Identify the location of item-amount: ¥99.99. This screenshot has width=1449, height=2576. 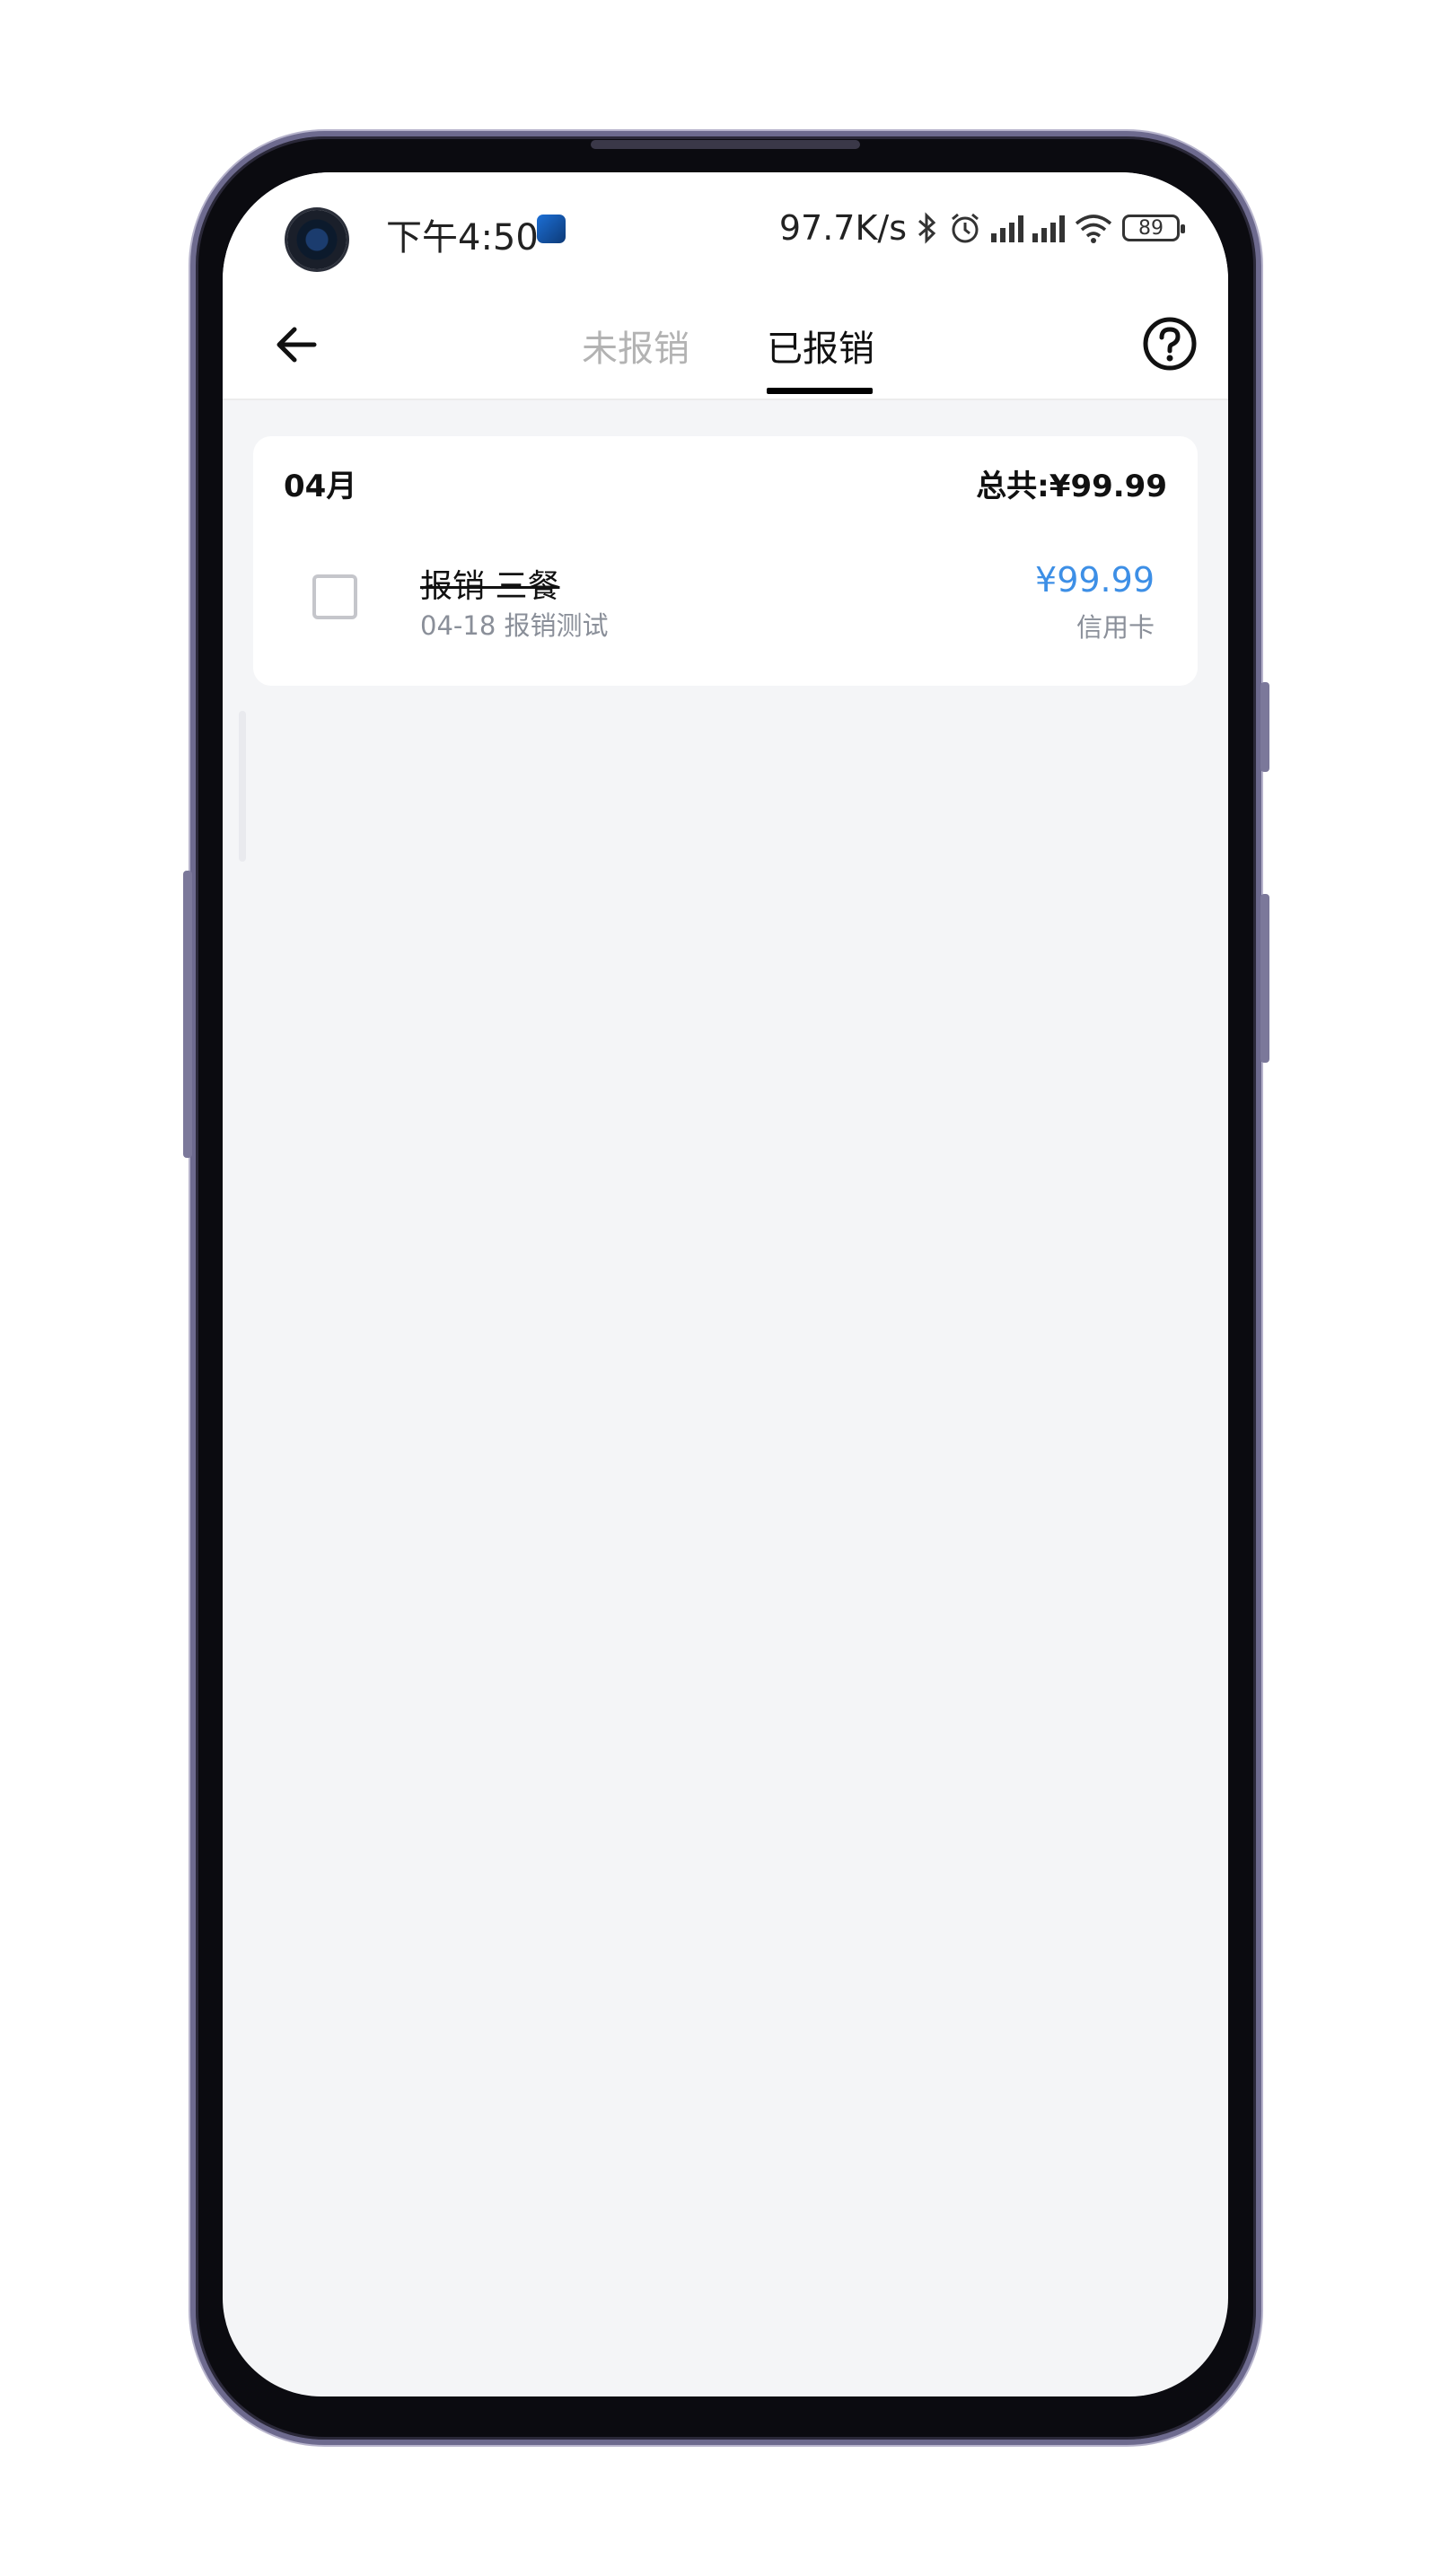
(1095, 580).